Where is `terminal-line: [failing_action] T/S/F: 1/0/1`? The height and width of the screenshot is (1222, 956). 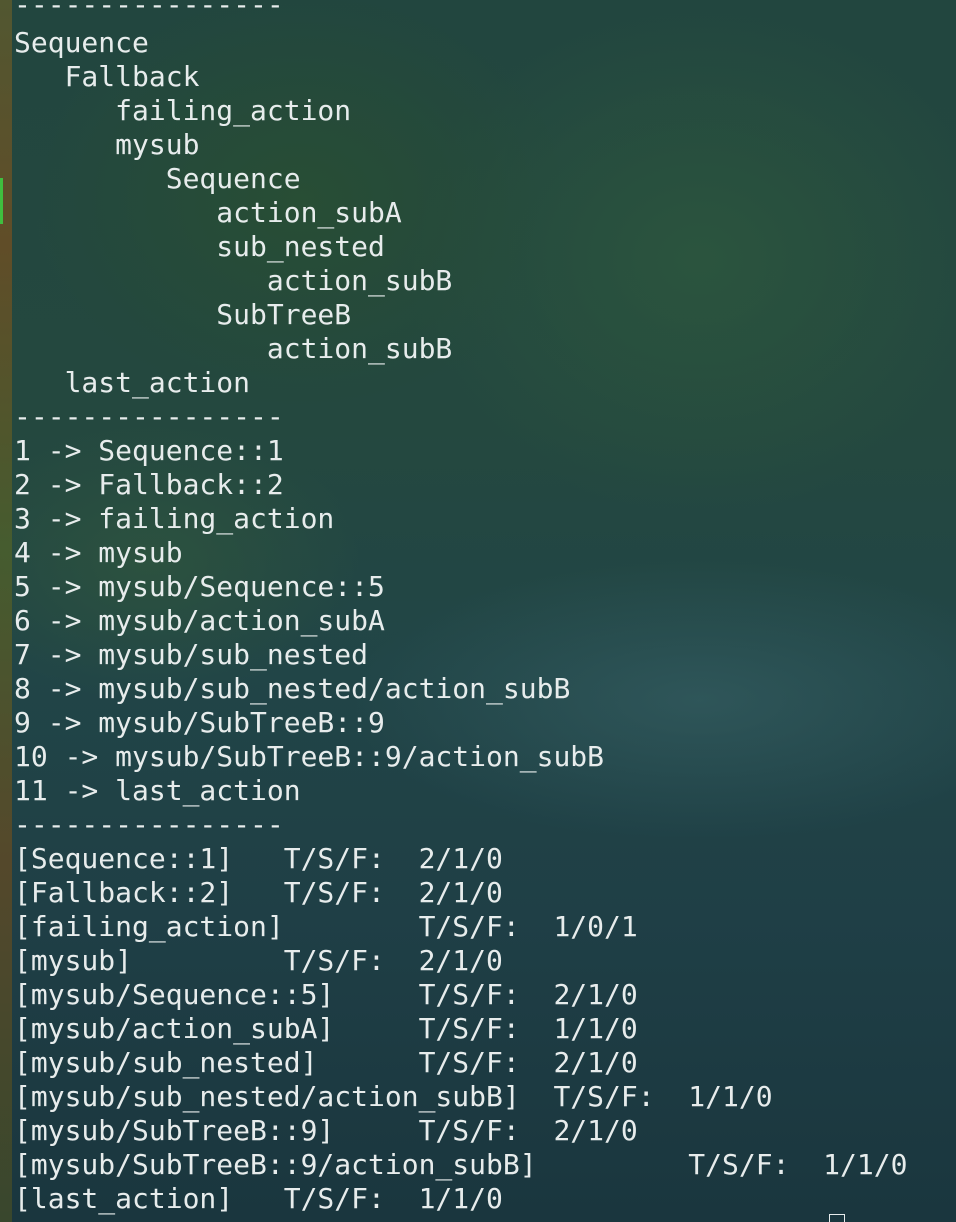 terminal-line: [failing_action] T/S/F: 1/0/1 is located at coordinates (326, 926).